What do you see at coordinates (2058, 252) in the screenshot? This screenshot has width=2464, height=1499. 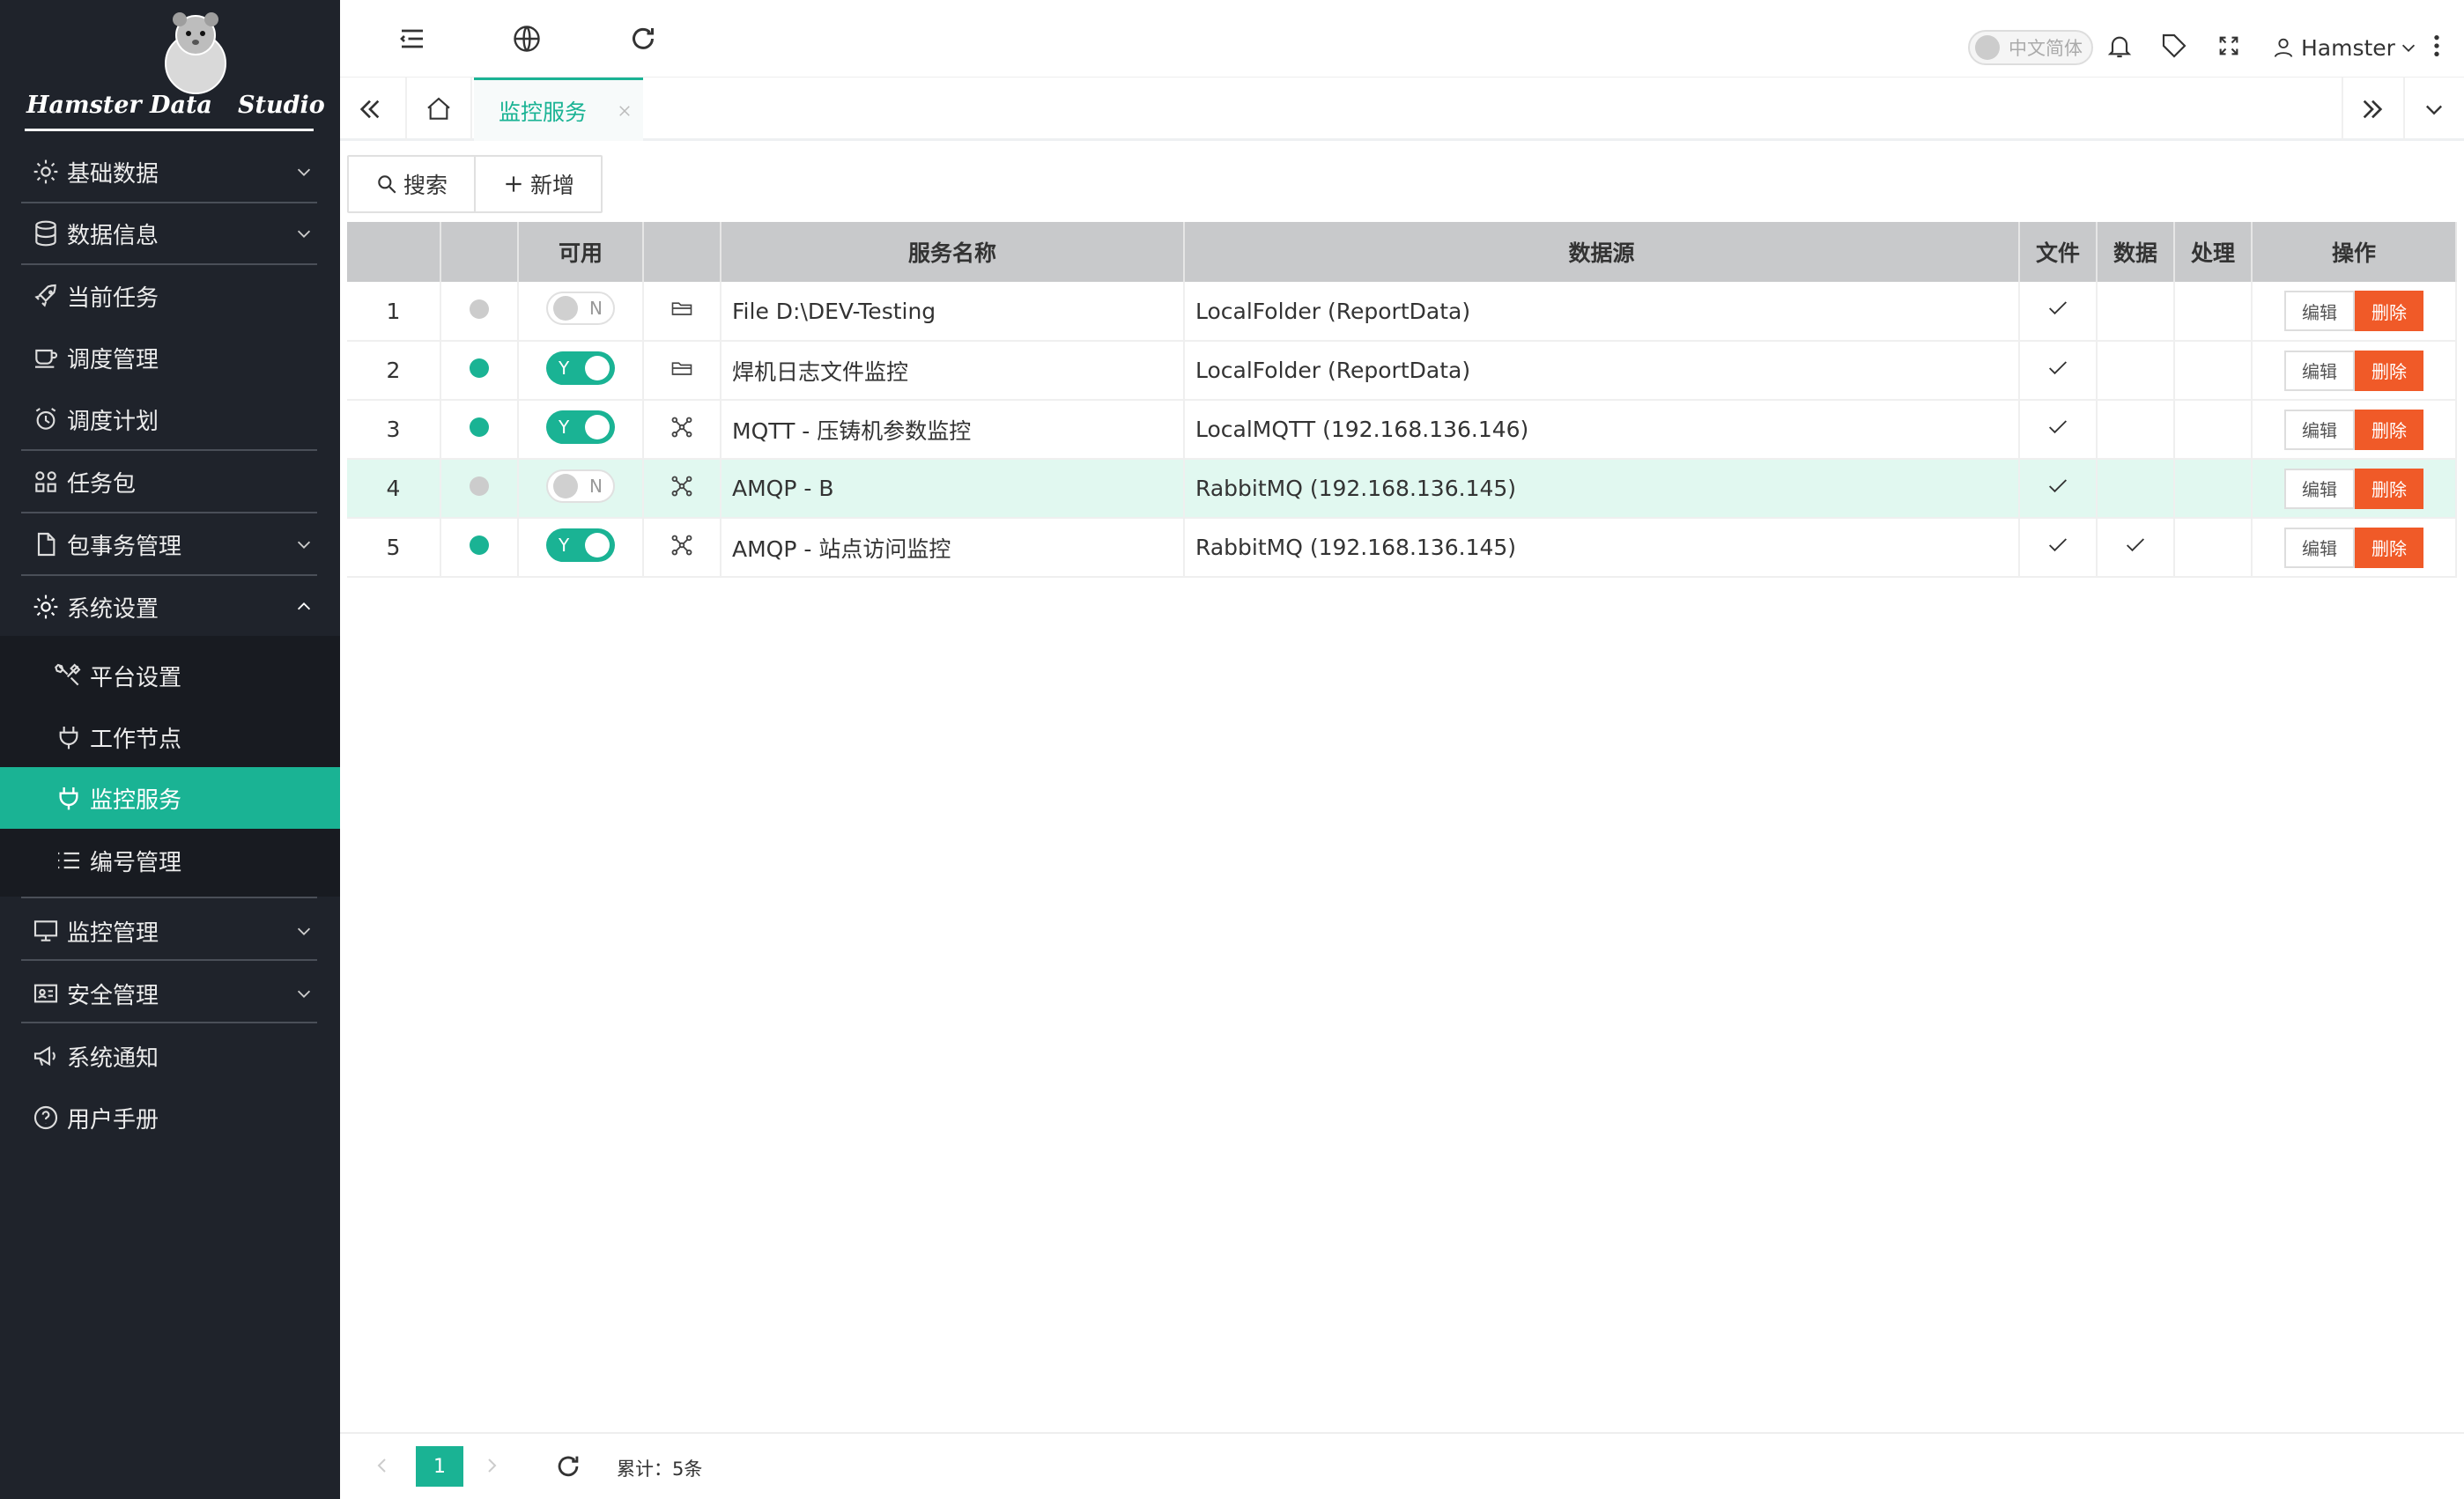 I see `column-header-file: 文件` at bounding box center [2058, 252].